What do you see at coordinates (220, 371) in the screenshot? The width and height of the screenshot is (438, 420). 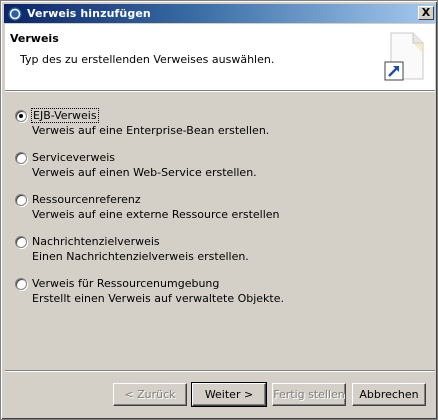 I see `button-bar-separator` at bounding box center [220, 371].